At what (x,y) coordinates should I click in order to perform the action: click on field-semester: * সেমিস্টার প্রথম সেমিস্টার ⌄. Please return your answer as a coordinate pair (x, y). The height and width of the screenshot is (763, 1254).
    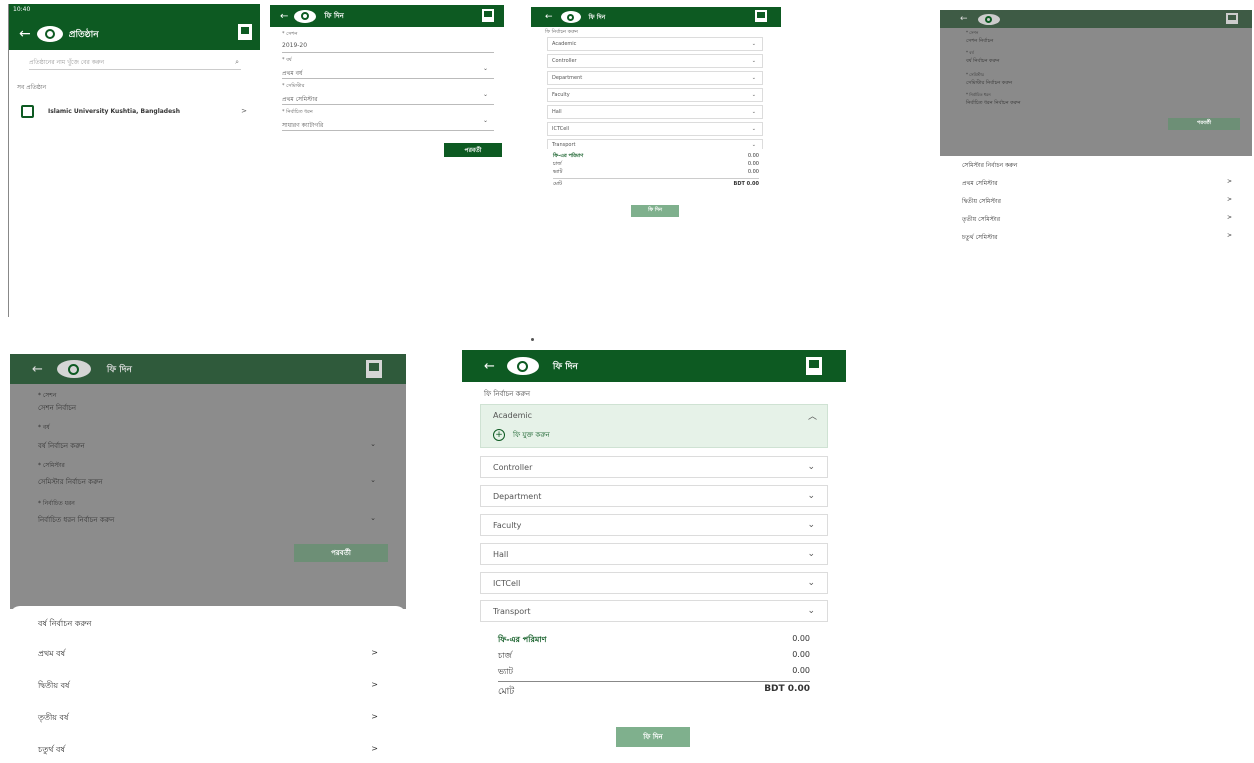
    Looking at the image, I should click on (388, 94).